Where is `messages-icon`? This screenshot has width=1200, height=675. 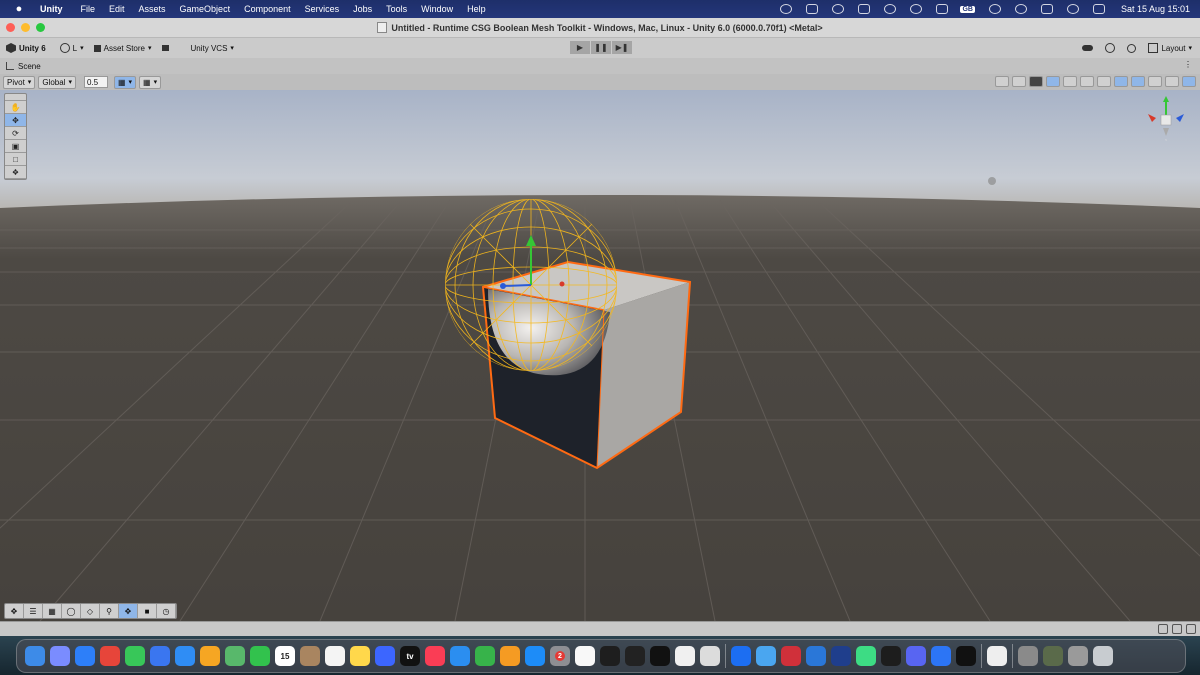 messages-icon is located at coordinates (135, 656).